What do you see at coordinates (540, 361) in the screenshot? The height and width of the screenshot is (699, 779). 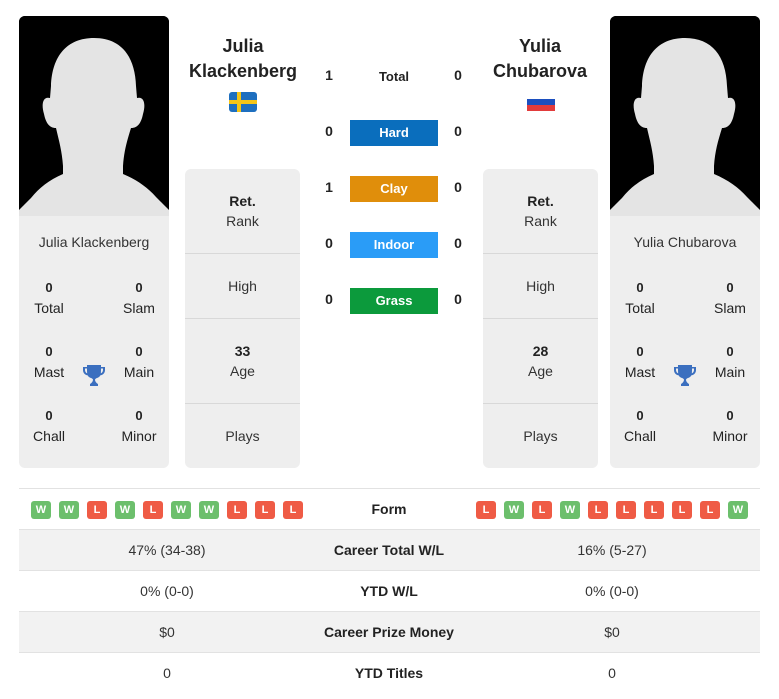 I see `age-info: 28 Age` at bounding box center [540, 361].